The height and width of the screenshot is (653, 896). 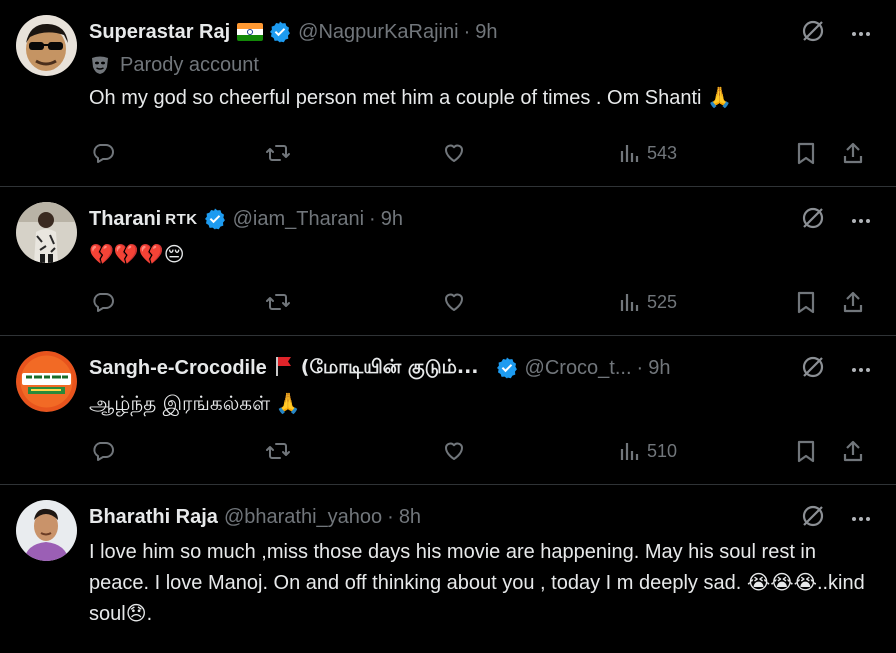 What do you see at coordinates (178, 368) in the screenshot?
I see `display-name: Sangh-e-Crocodile` at bounding box center [178, 368].